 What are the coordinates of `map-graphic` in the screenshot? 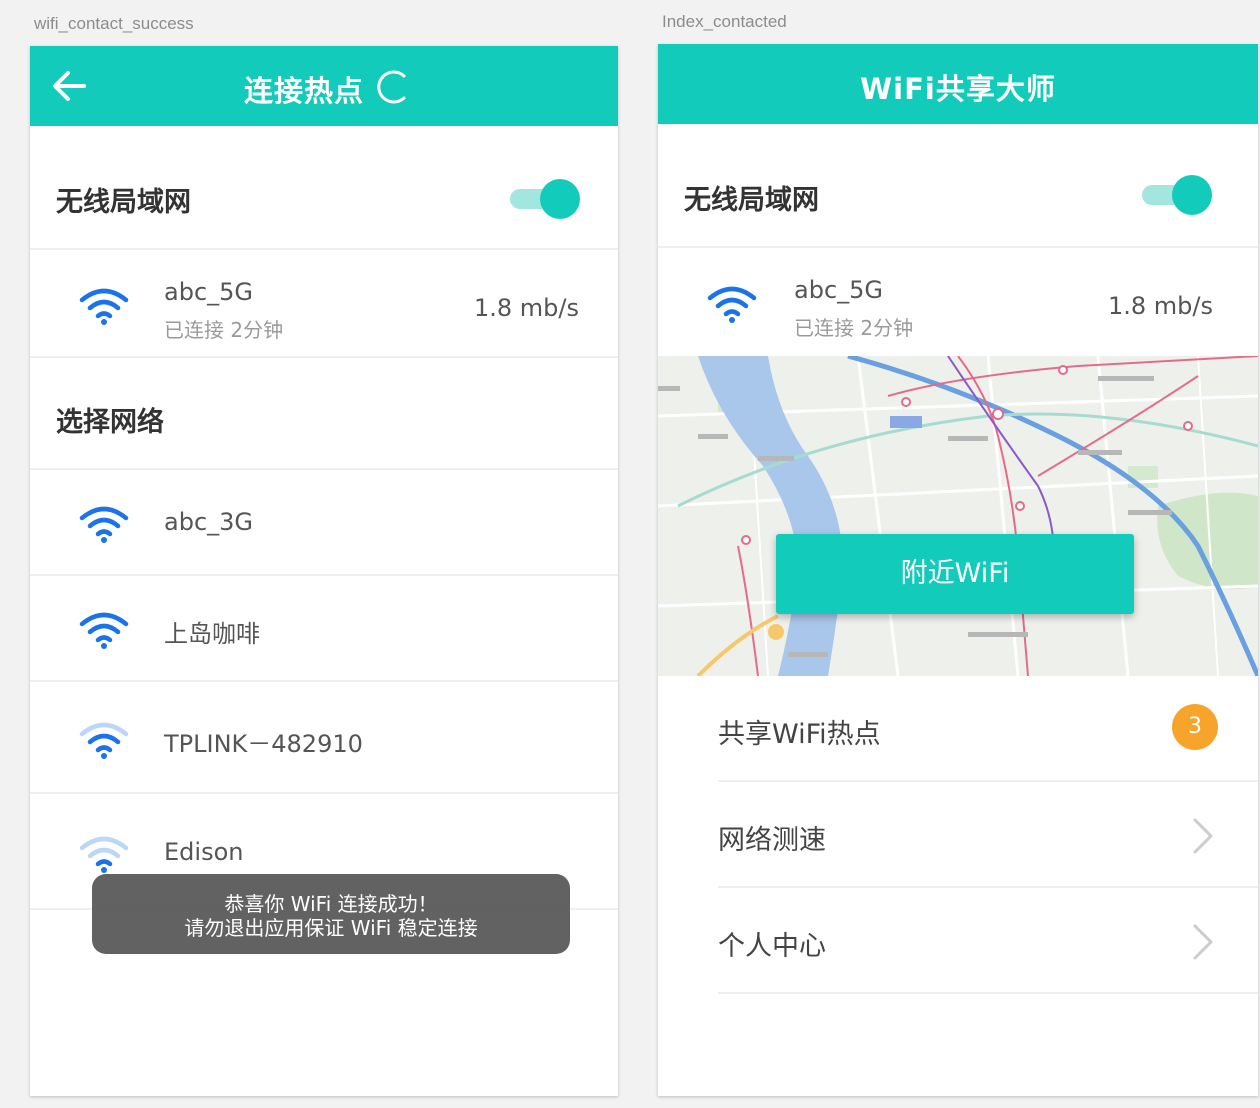 It's located at (958, 516).